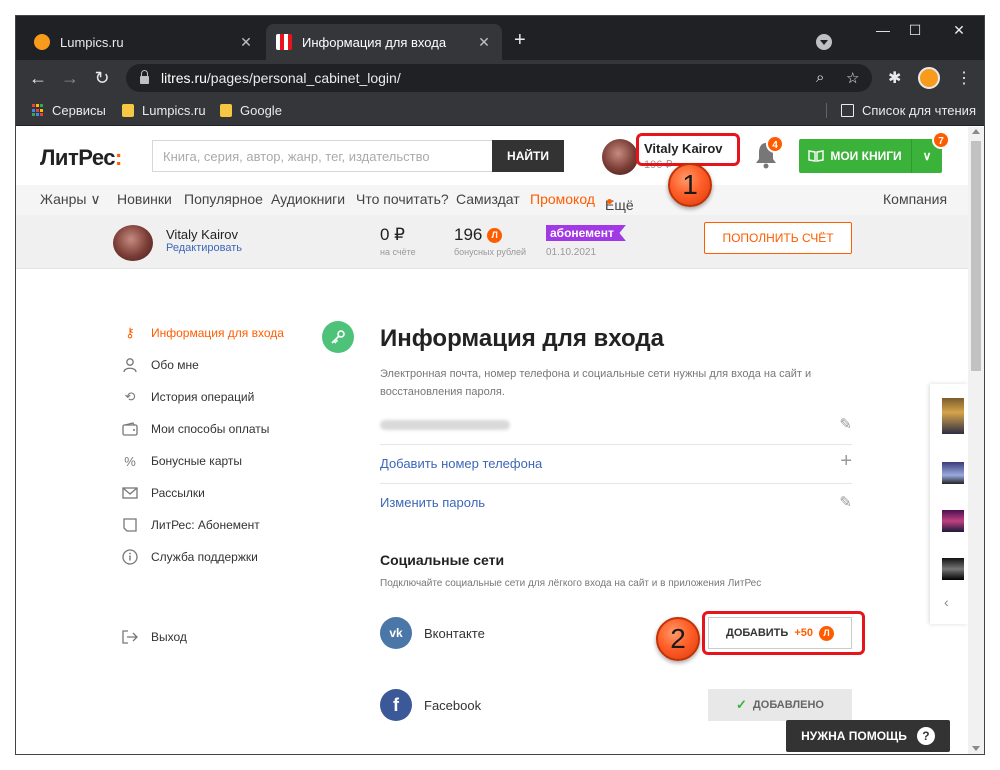 This screenshot has width=1000, height=770. Describe the element at coordinates (195, 429) in the screenshot. I see `sidebar-item-payment: Мои способы оплаты` at that location.